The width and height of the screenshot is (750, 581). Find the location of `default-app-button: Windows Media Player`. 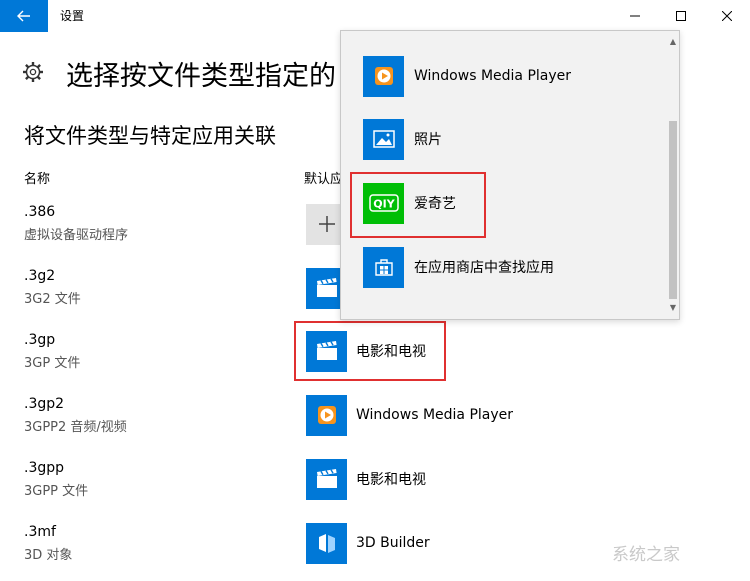

default-app-button: Windows Media Player is located at coordinates (409, 415).